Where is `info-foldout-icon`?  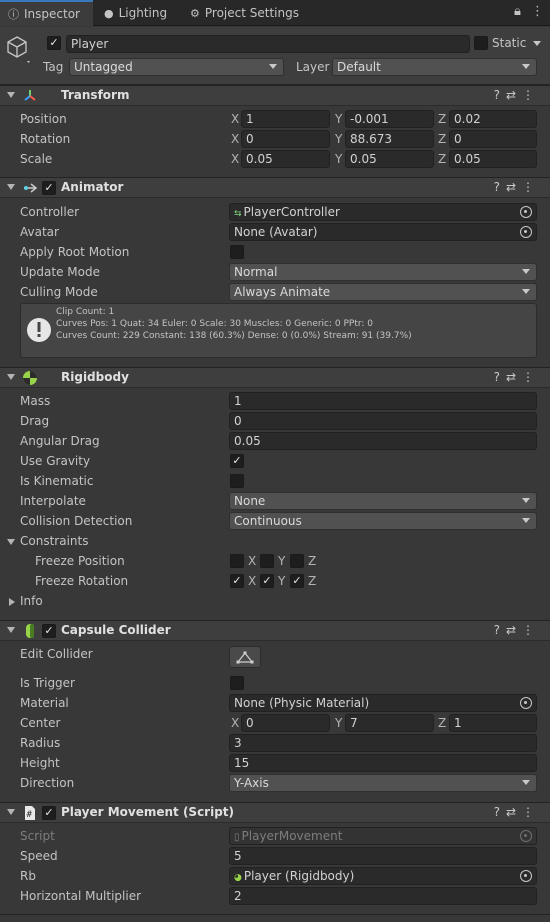
info-foldout-icon is located at coordinates (12, 602).